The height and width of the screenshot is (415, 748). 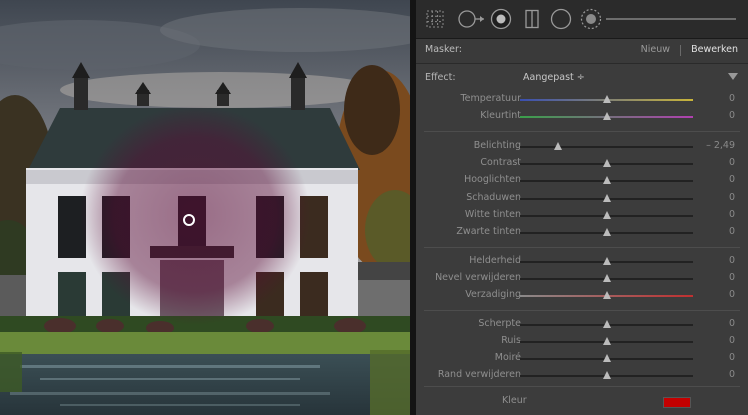 I want to click on slider-track, so click(x=606, y=147).